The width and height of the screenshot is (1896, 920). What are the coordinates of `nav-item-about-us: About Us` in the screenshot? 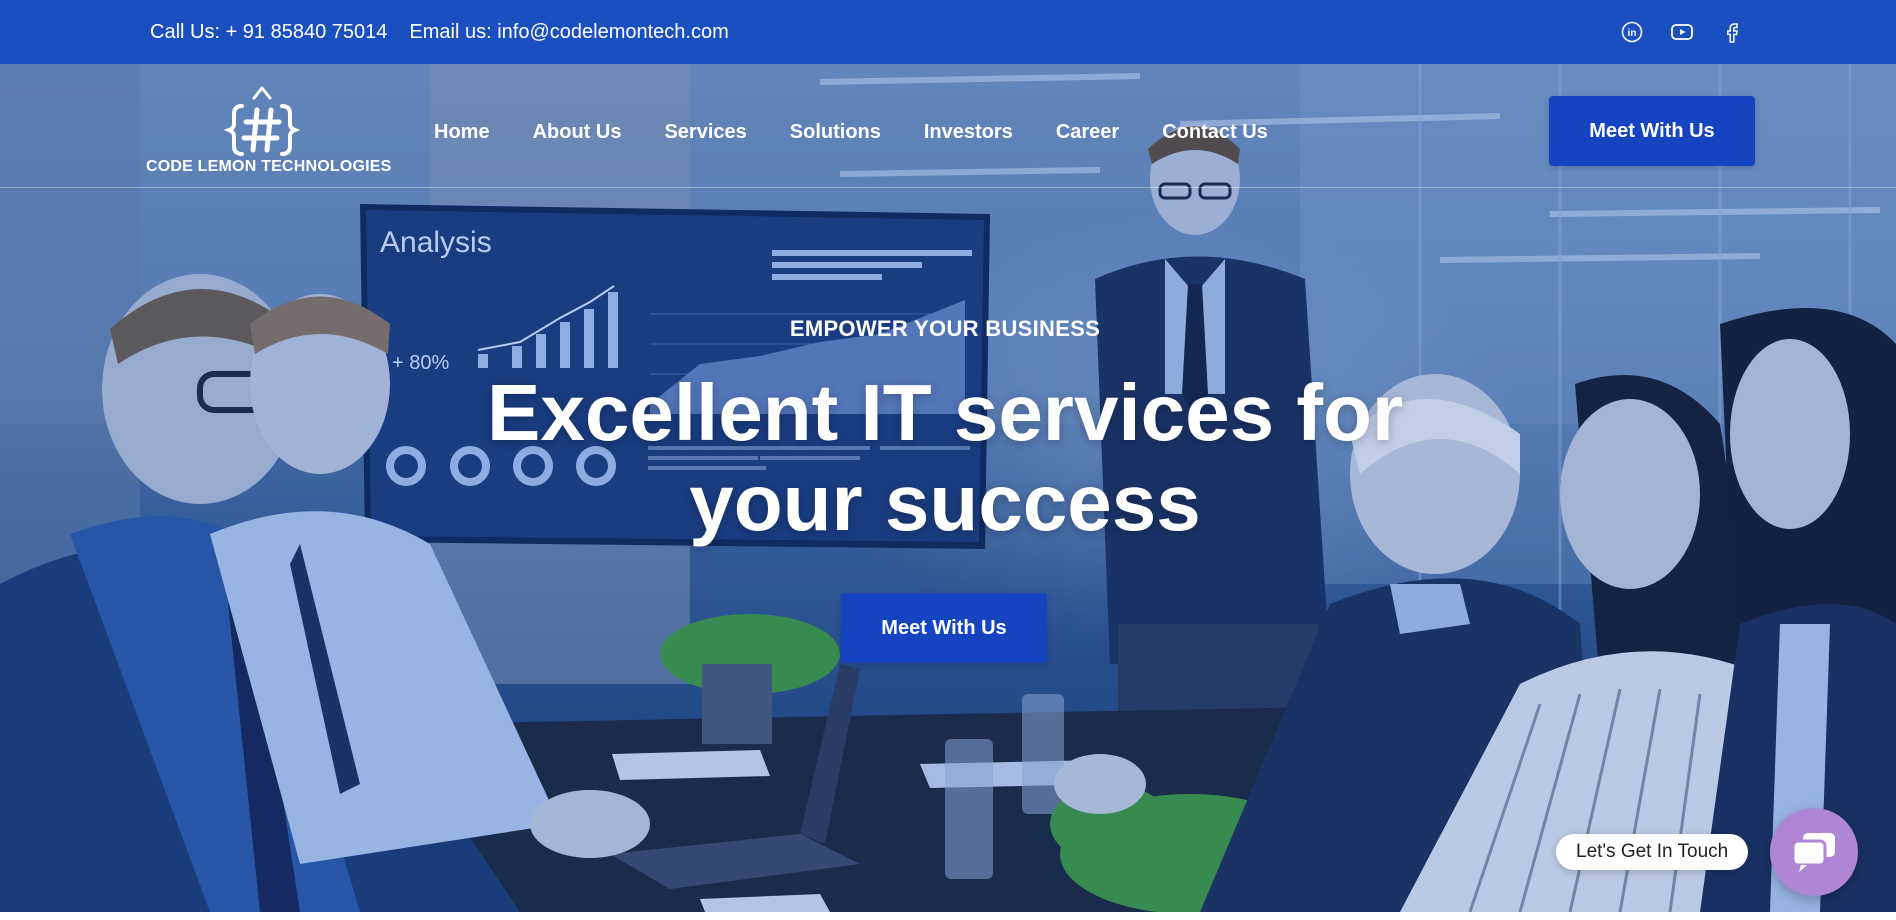 It's located at (577, 132).